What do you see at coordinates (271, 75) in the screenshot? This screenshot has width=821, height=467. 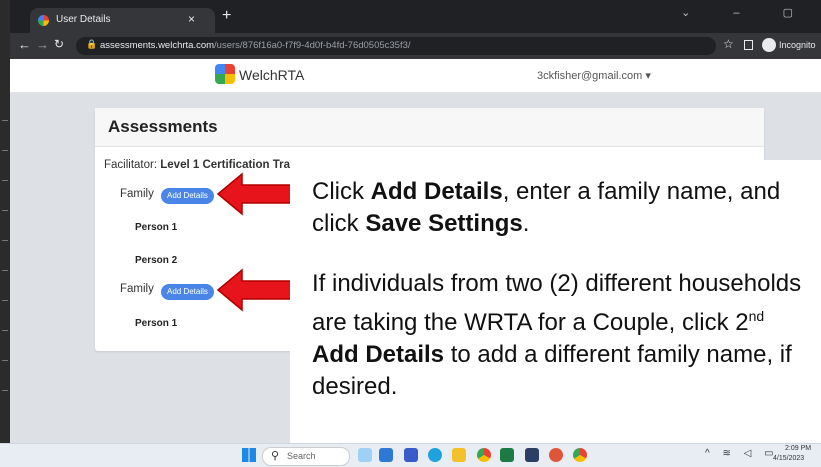 I see `brand-name: WelchRTA` at bounding box center [271, 75].